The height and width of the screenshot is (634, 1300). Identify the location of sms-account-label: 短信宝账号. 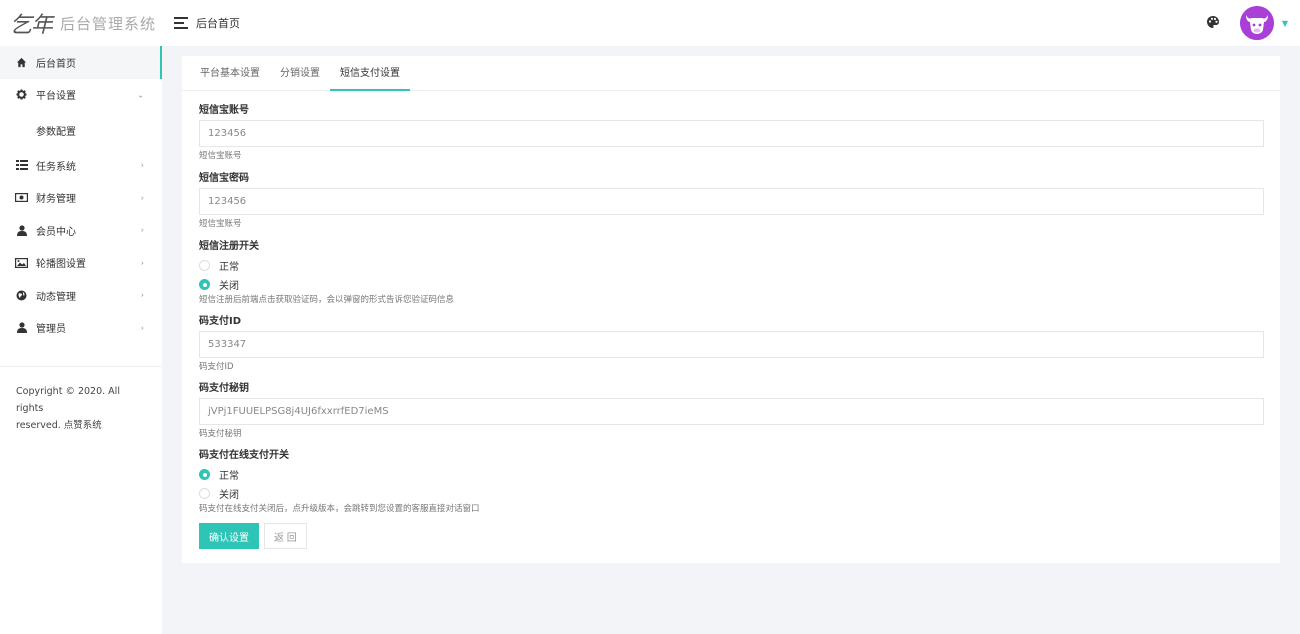
(224, 110).